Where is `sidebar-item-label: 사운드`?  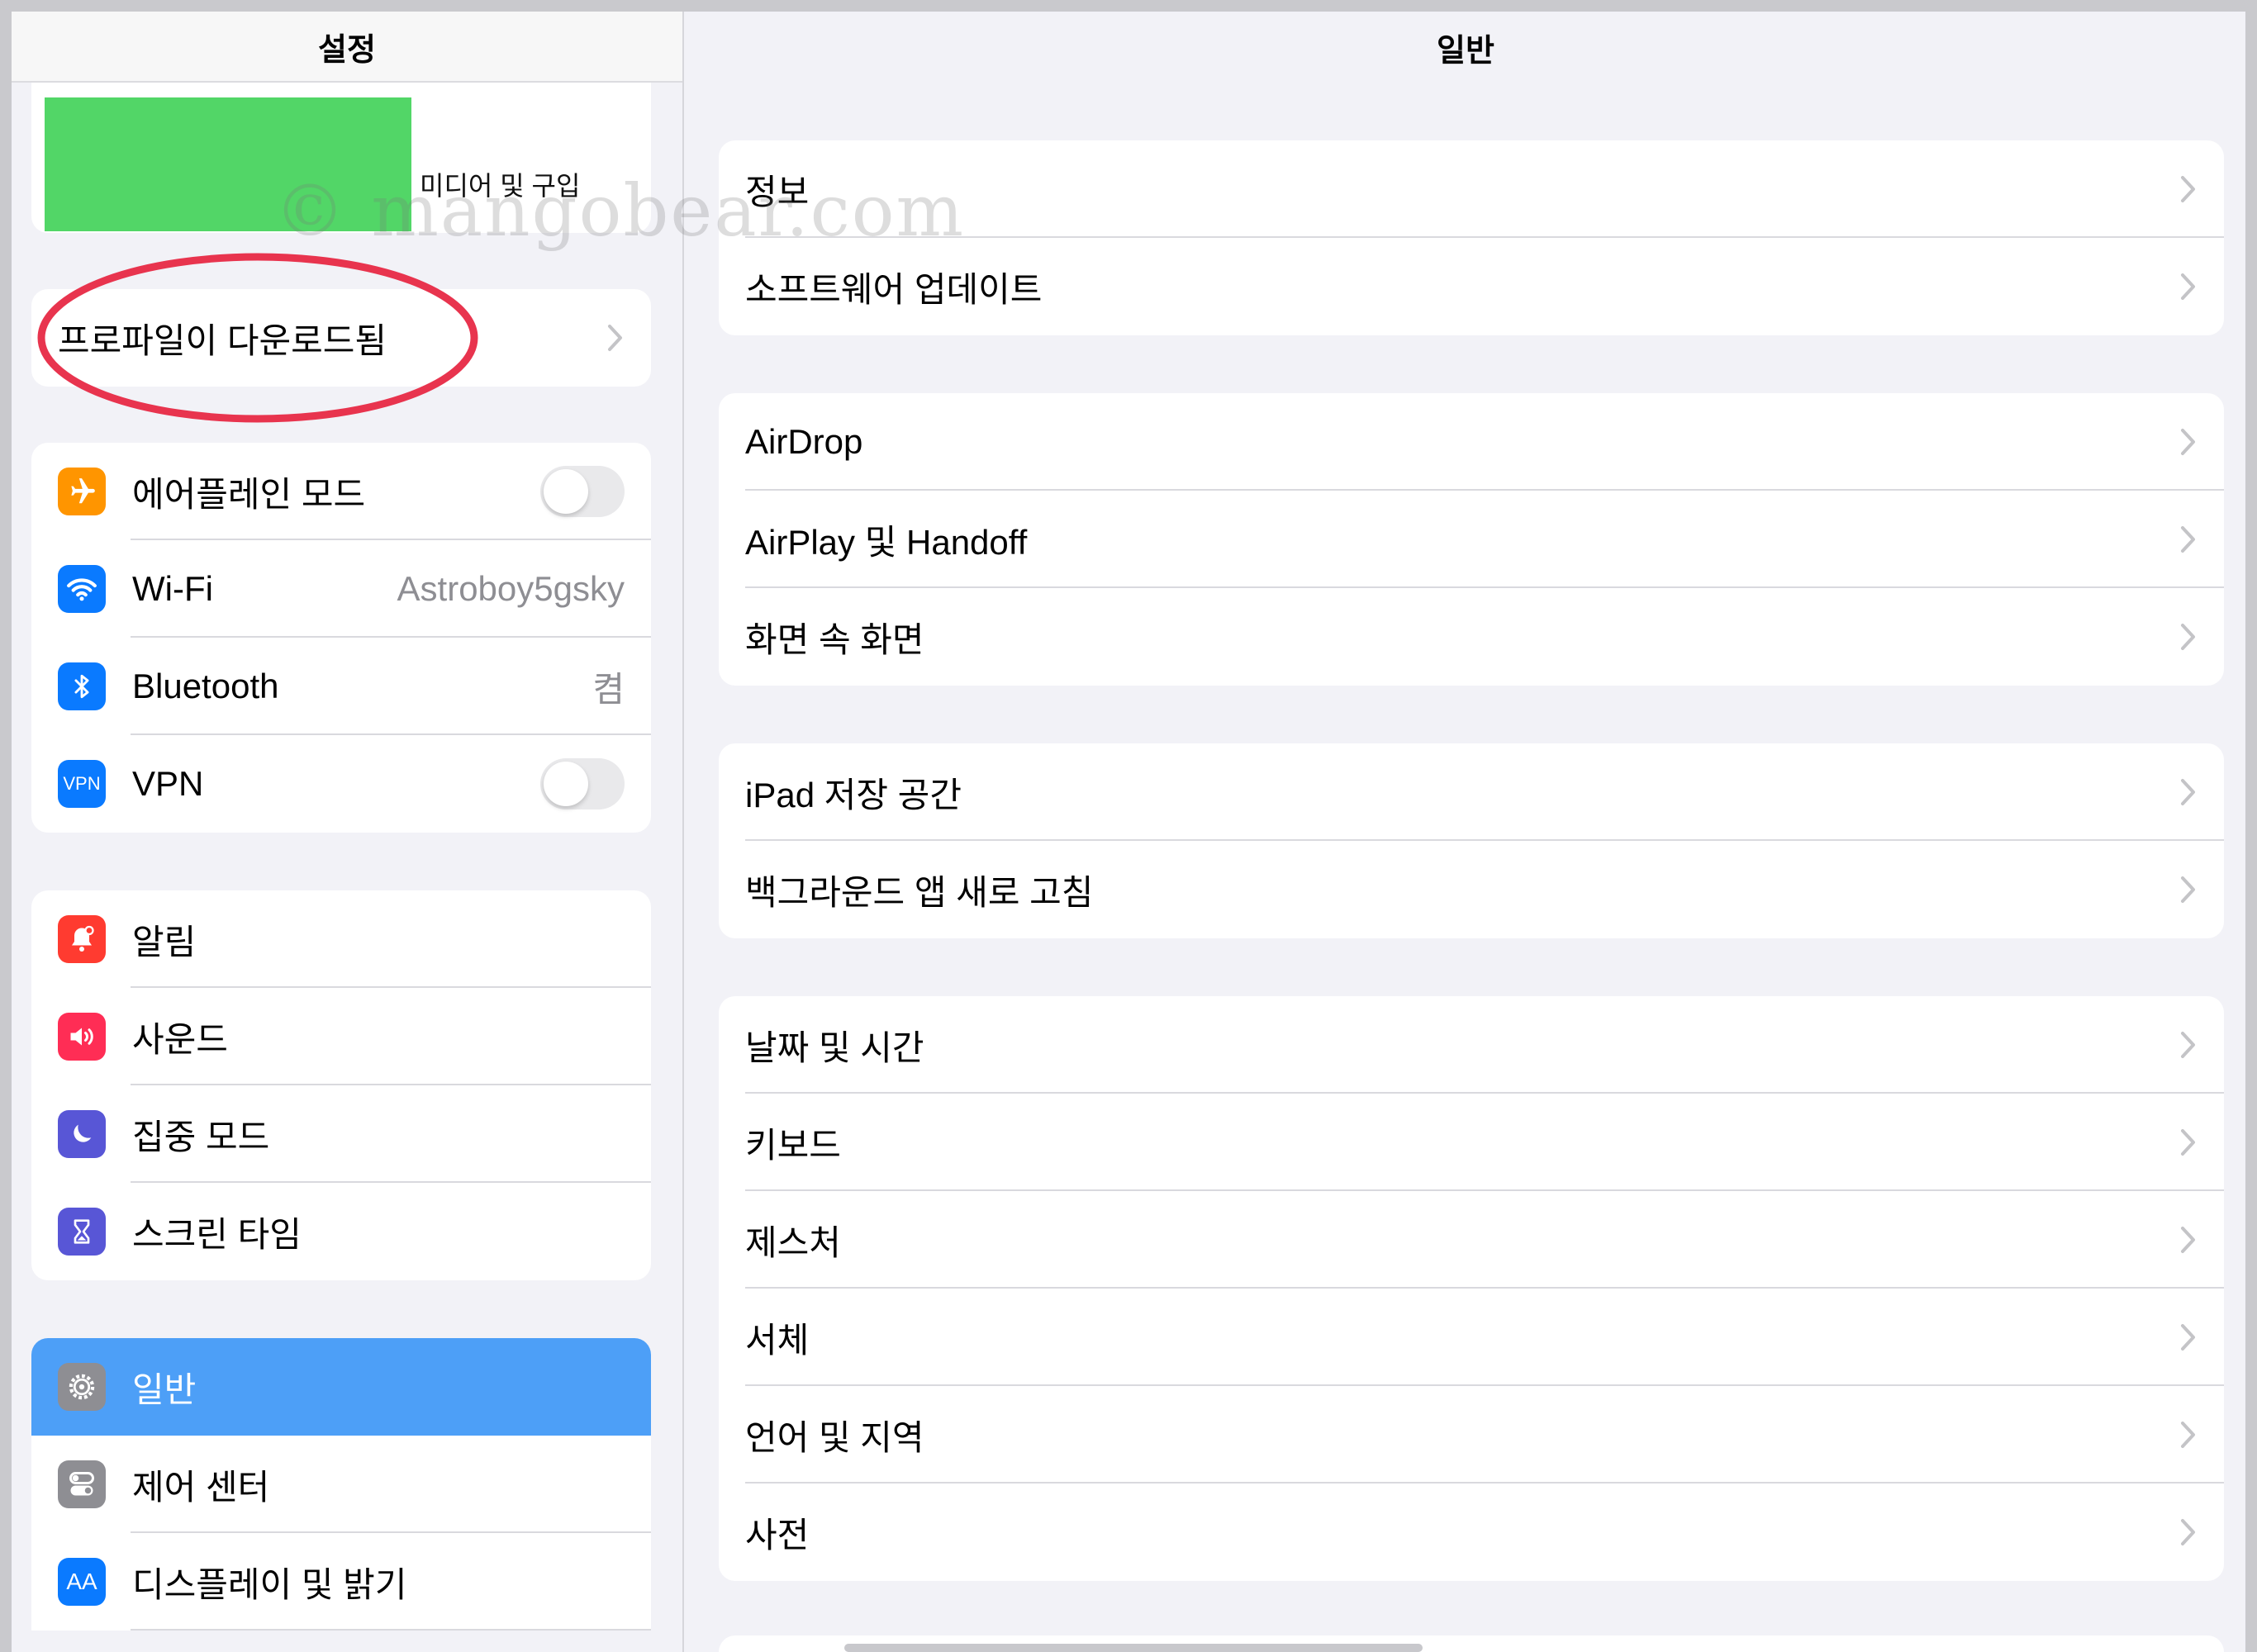 sidebar-item-label: 사운드 is located at coordinates (180, 1039).